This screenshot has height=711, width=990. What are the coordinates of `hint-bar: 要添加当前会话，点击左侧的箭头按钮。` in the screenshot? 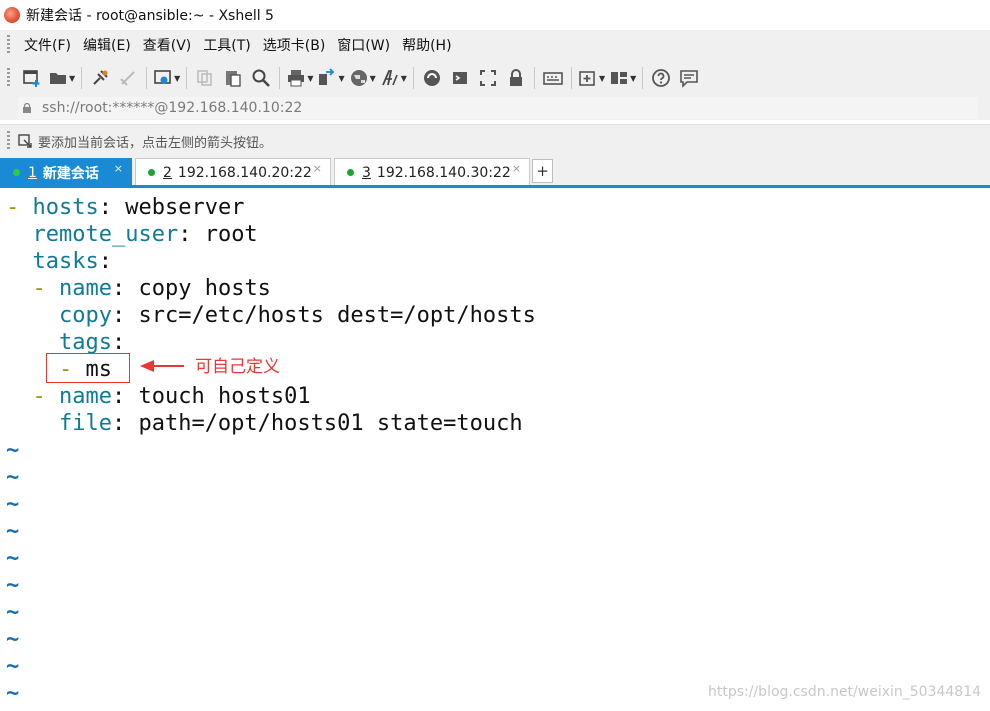 It's located at (495, 140).